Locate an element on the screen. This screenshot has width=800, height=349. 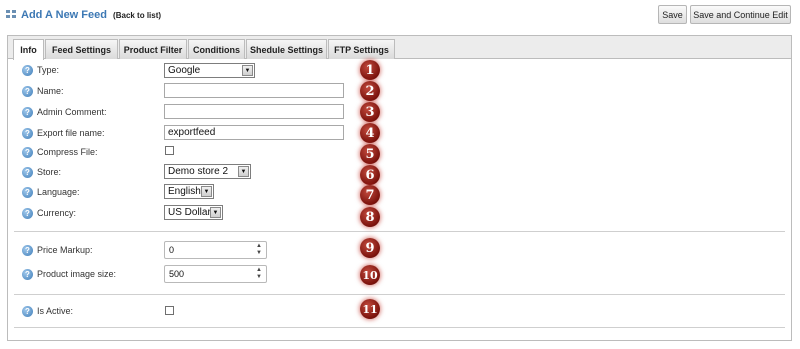
compress-file-checkbox is located at coordinates (169, 150).